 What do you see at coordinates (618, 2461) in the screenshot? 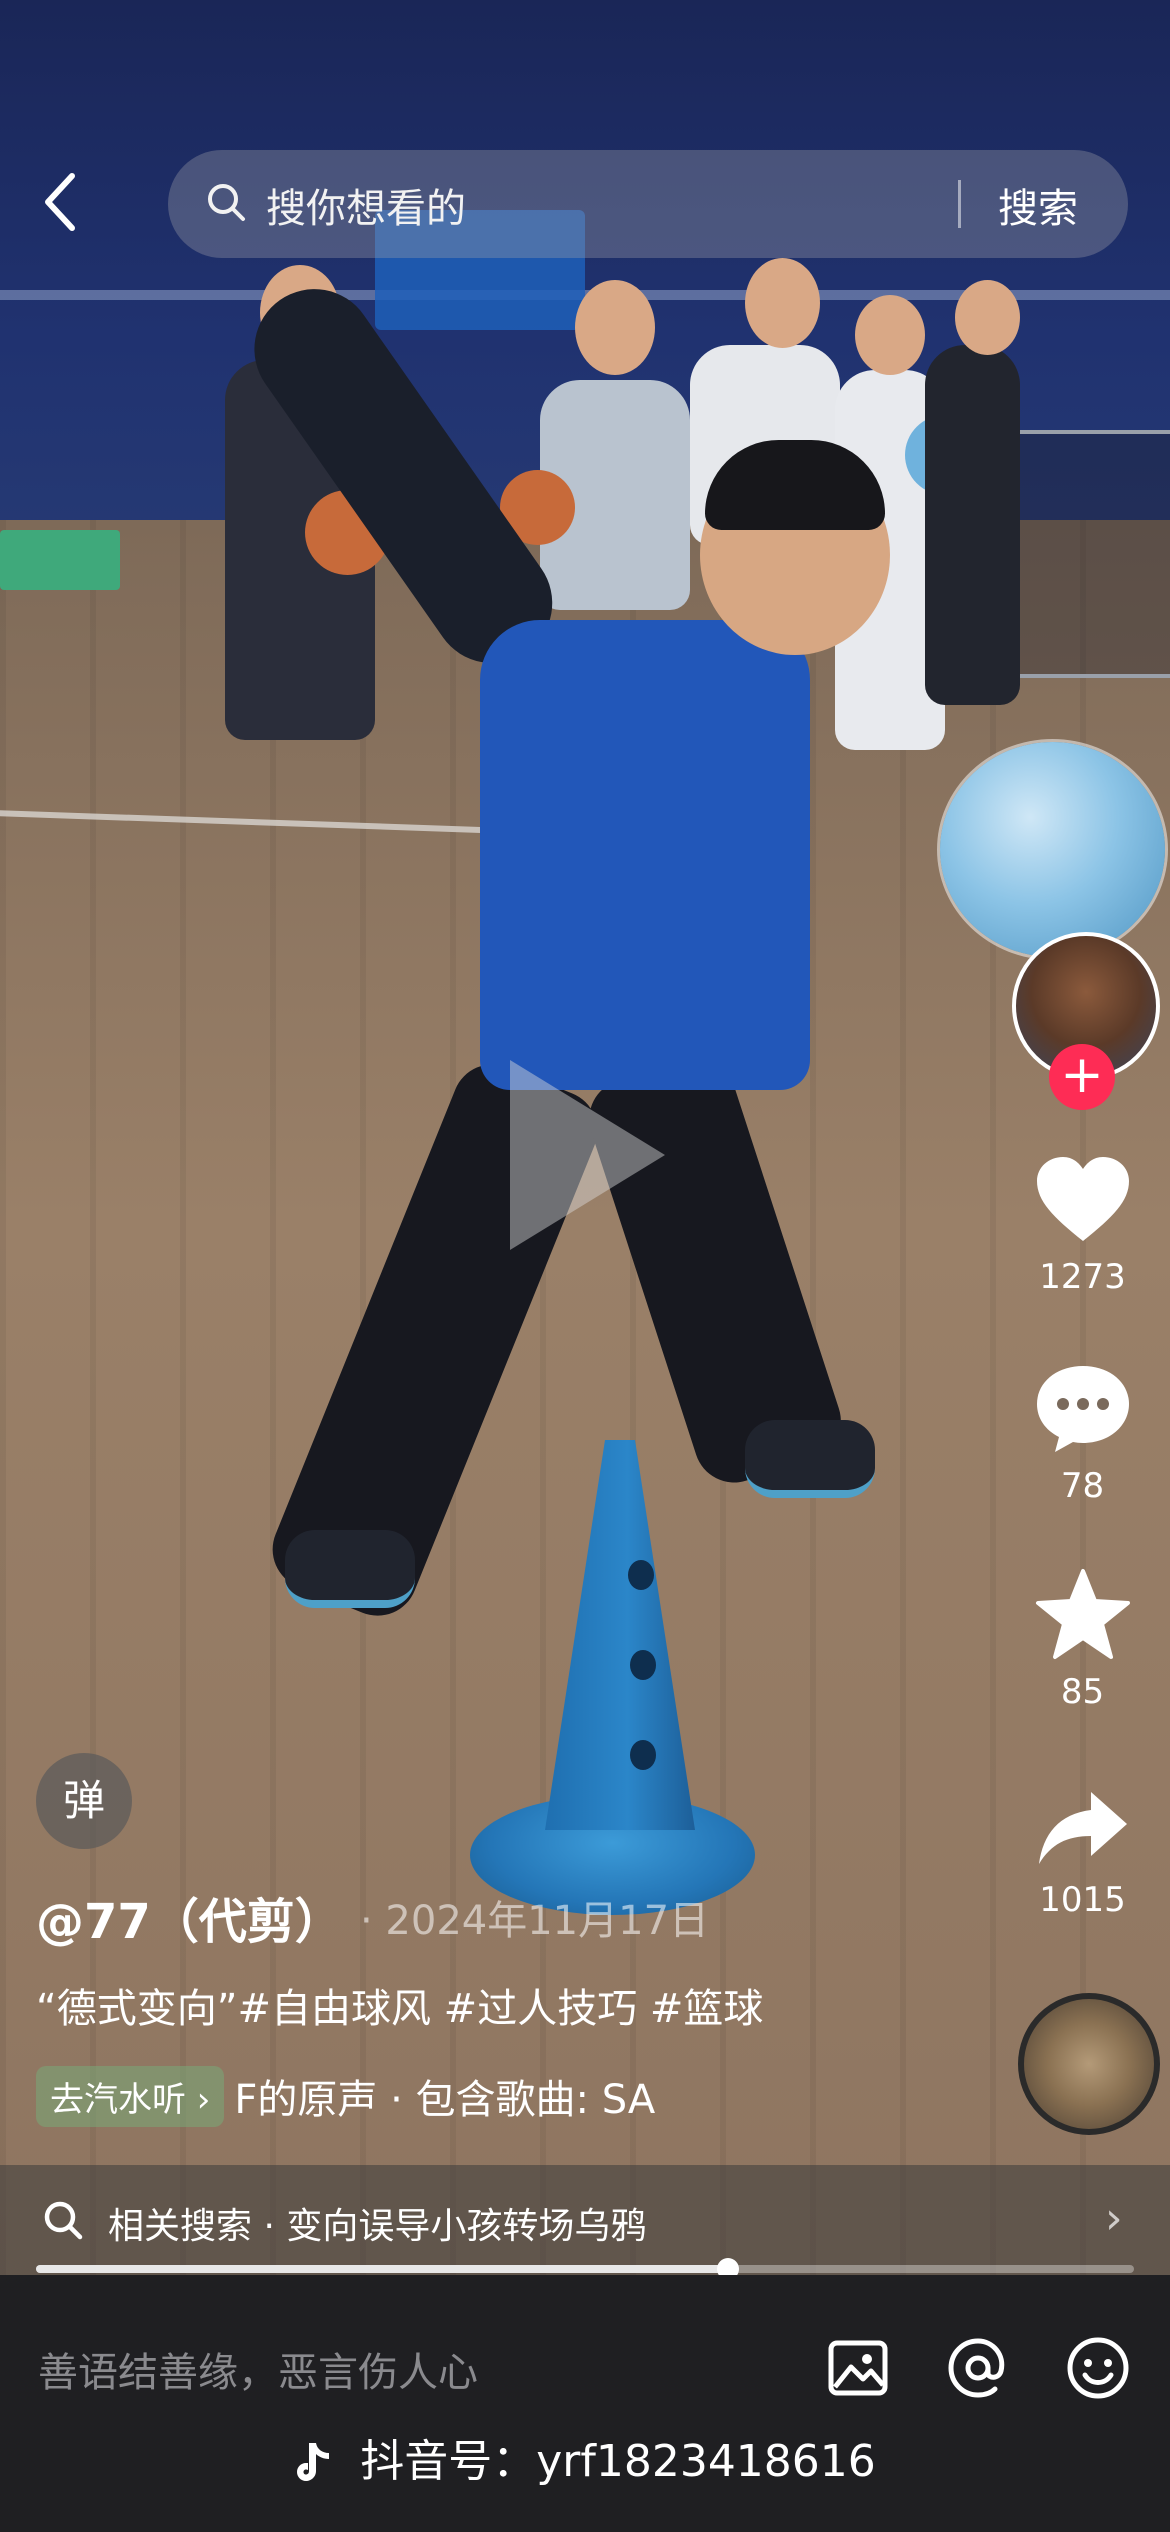
I see `douyin-id: 抖音号：yrf1823418616` at bounding box center [618, 2461].